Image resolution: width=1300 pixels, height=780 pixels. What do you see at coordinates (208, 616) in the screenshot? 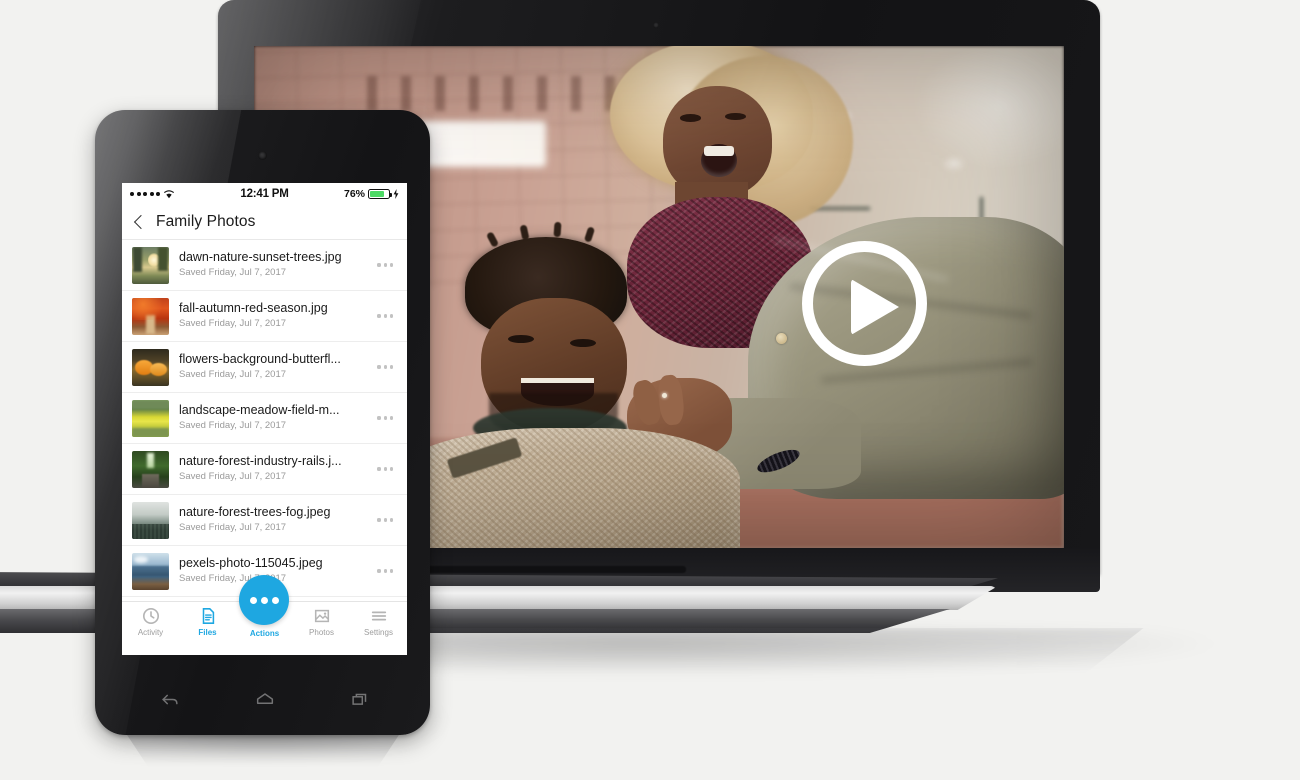
I see `document-icon` at bounding box center [208, 616].